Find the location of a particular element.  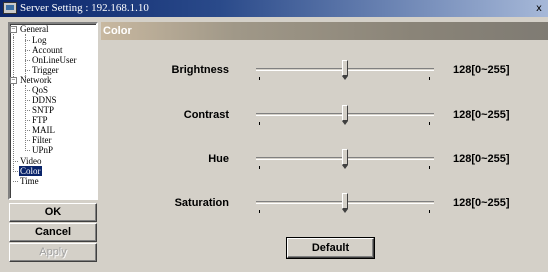

tree-item-upnp: UPnP is located at coordinates (42, 150).